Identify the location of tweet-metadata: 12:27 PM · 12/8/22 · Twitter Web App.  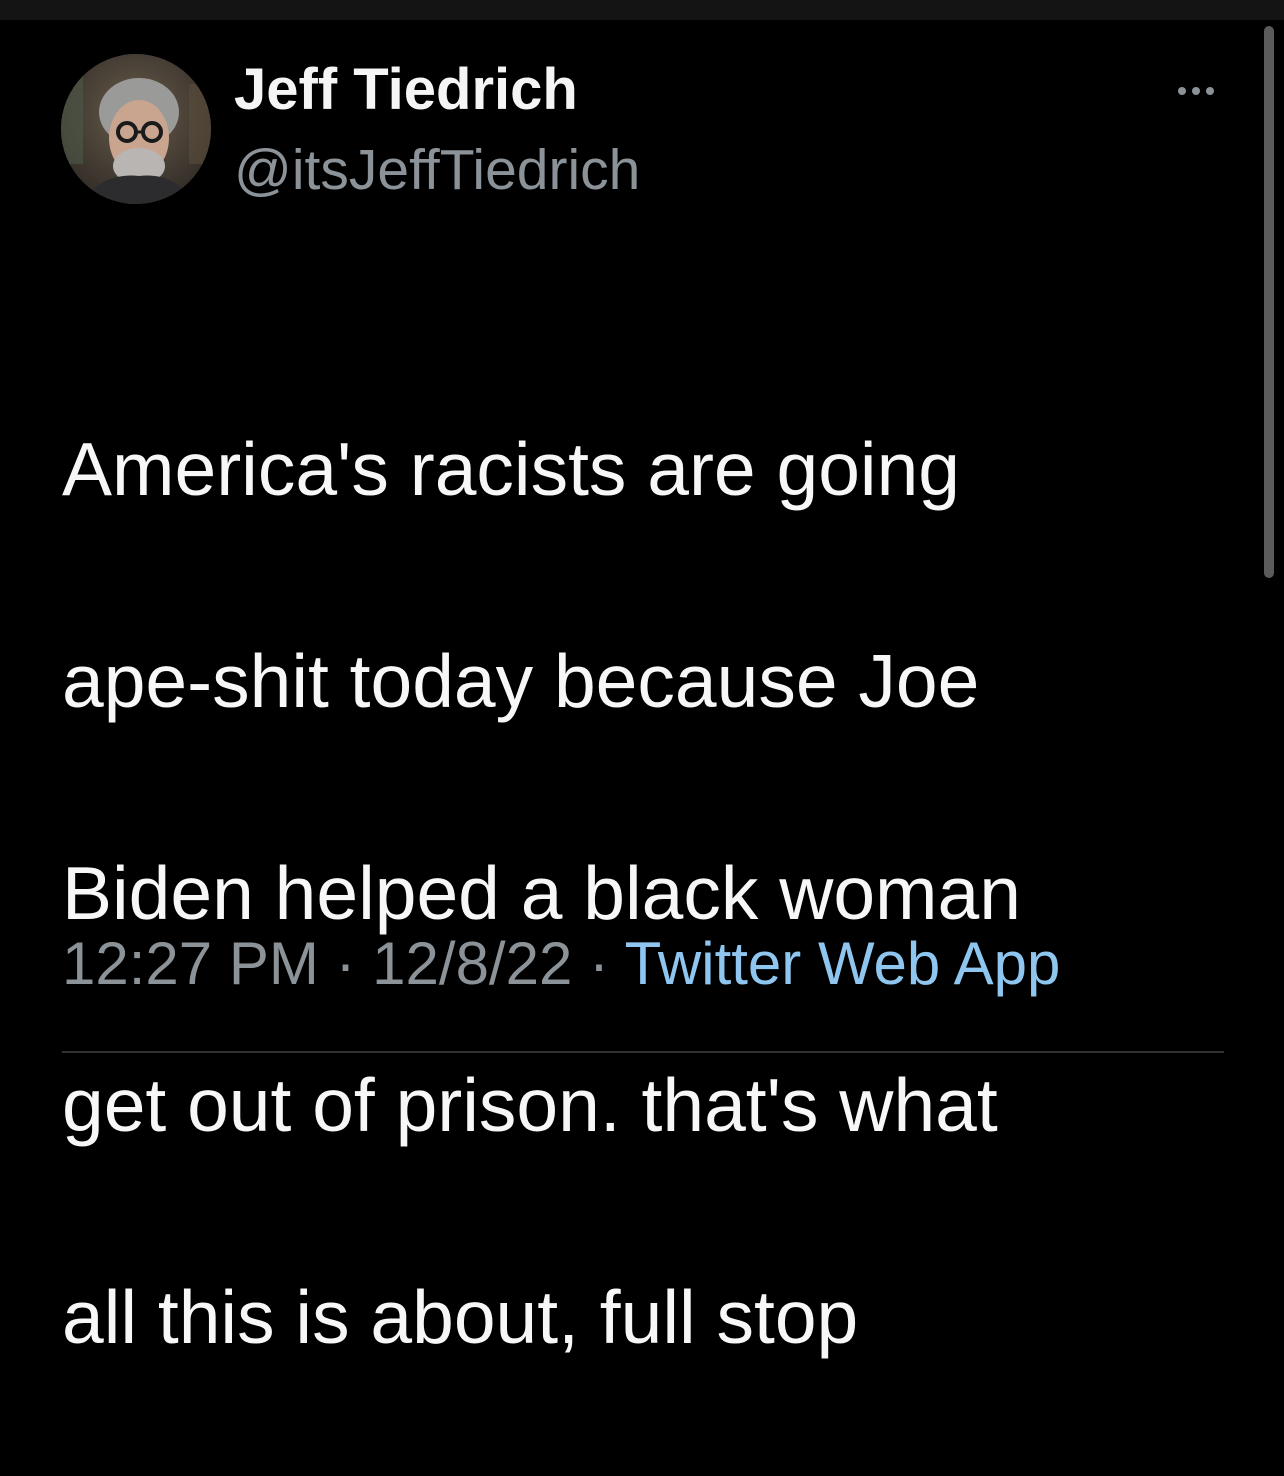
(561, 964).